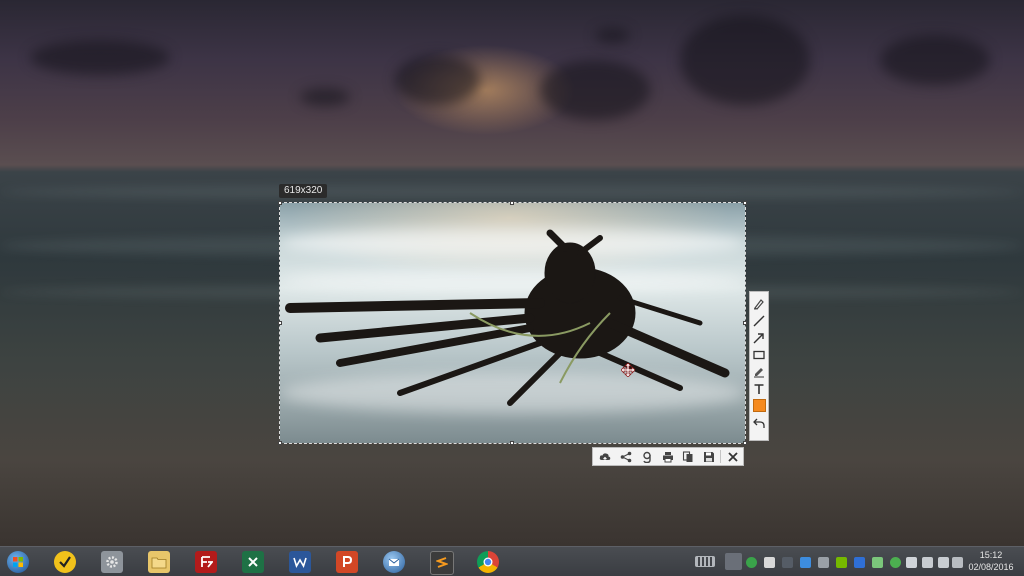  I want to click on rectangle-icon, so click(759, 354).